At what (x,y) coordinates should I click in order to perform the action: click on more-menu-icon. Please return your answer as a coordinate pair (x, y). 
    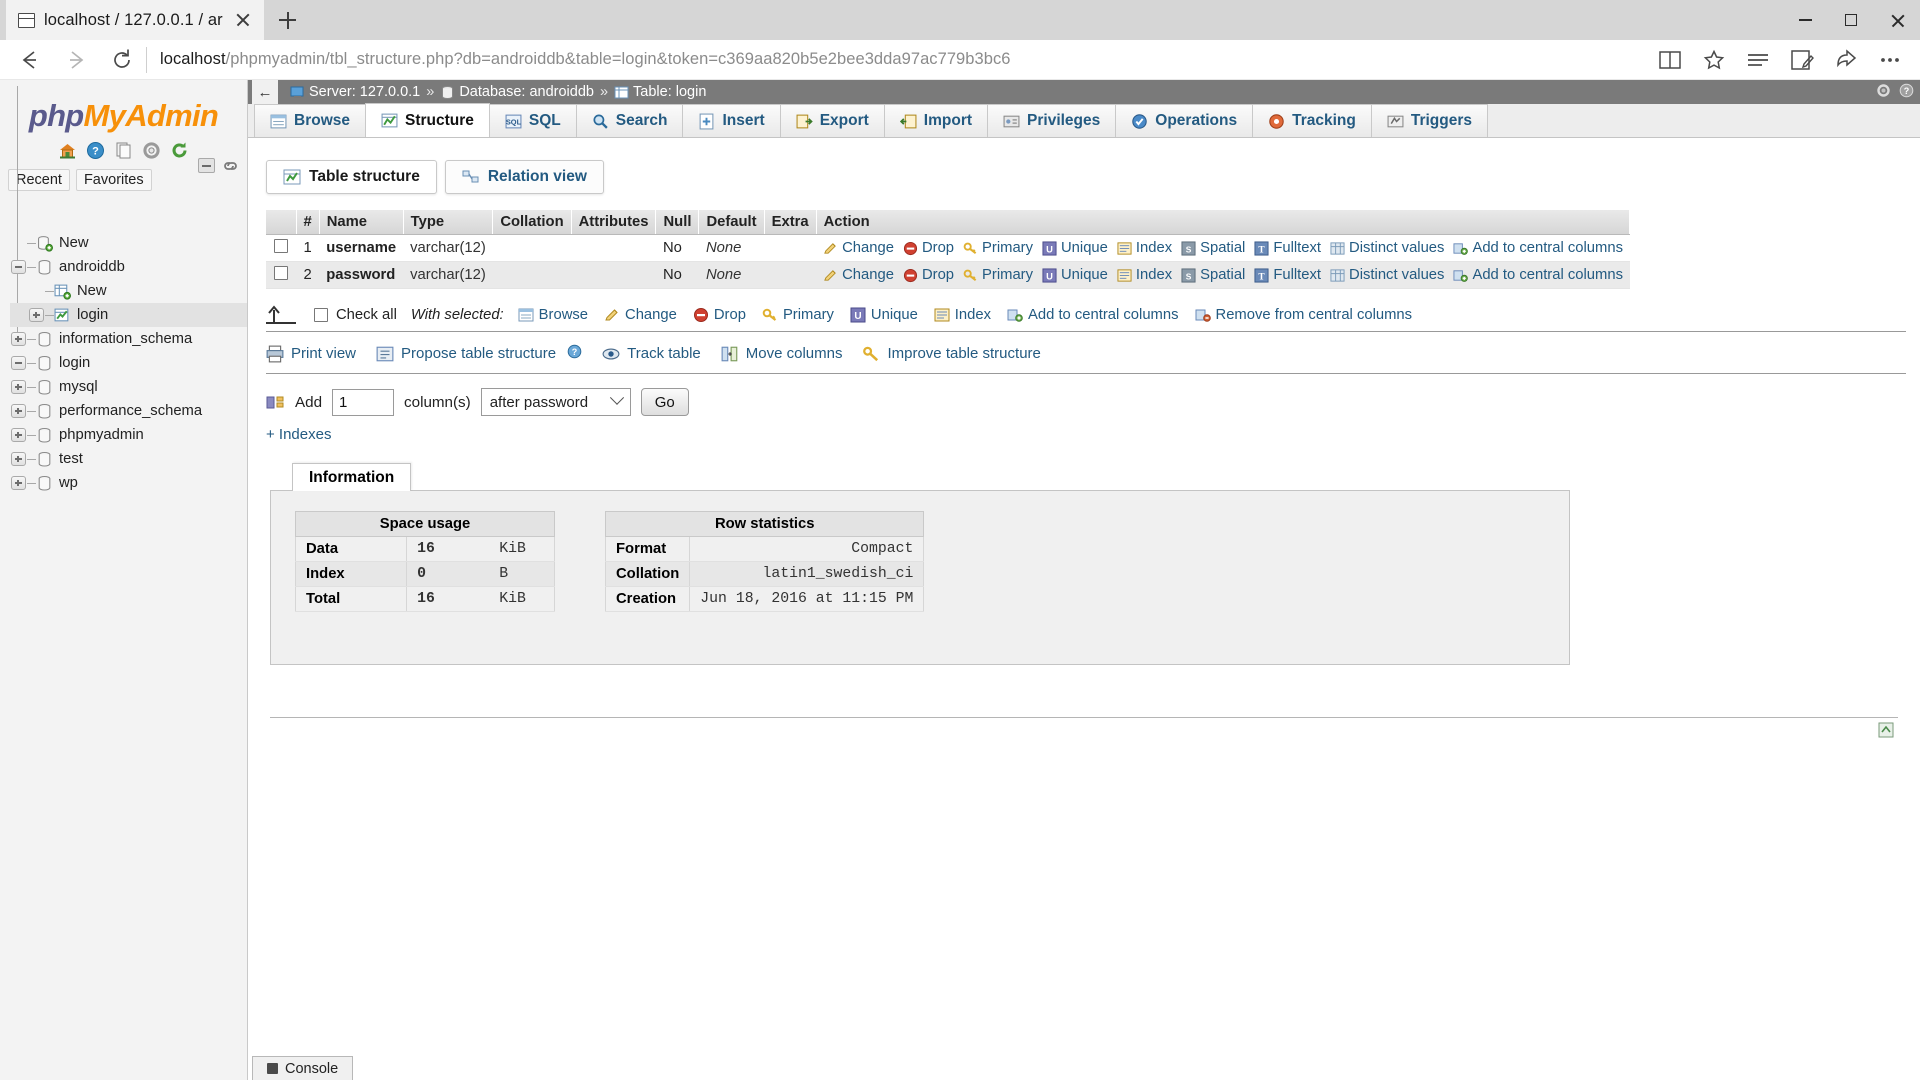
    Looking at the image, I should click on (1890, 60).